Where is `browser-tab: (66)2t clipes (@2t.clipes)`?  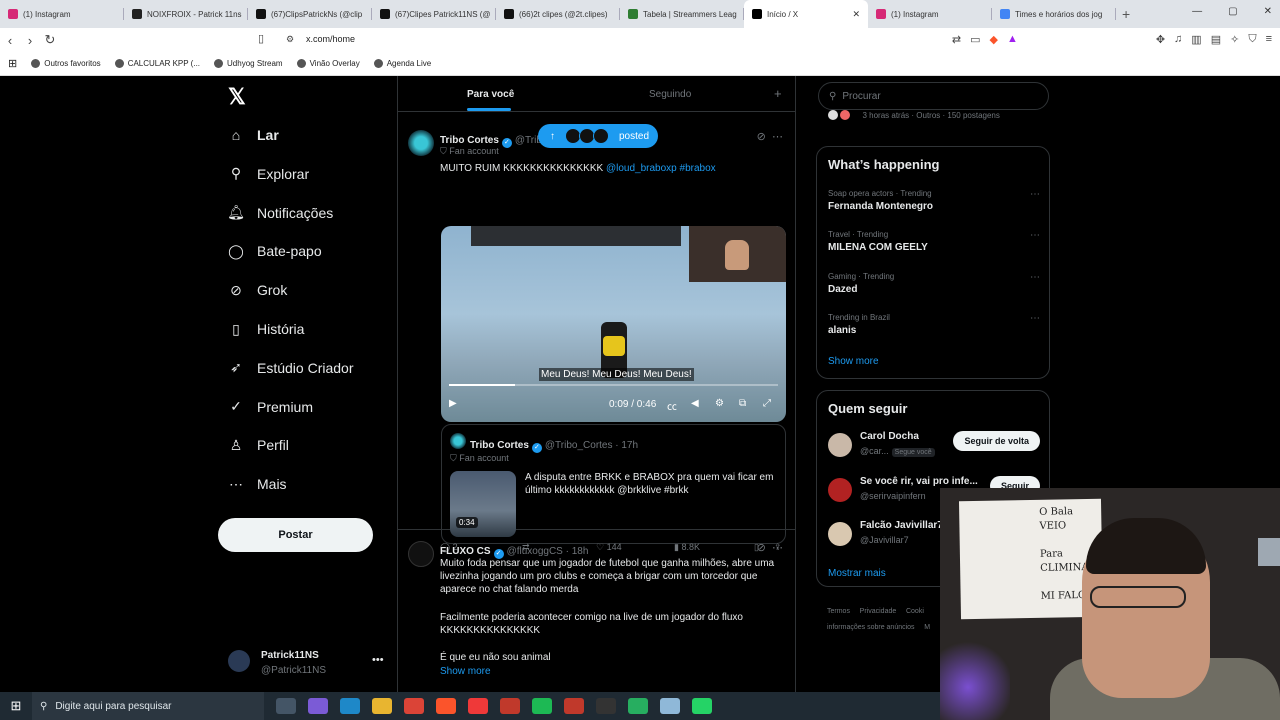 browser-tab: (66)2t clipes (@2t.clipes) is located at coordinates (558, 14).